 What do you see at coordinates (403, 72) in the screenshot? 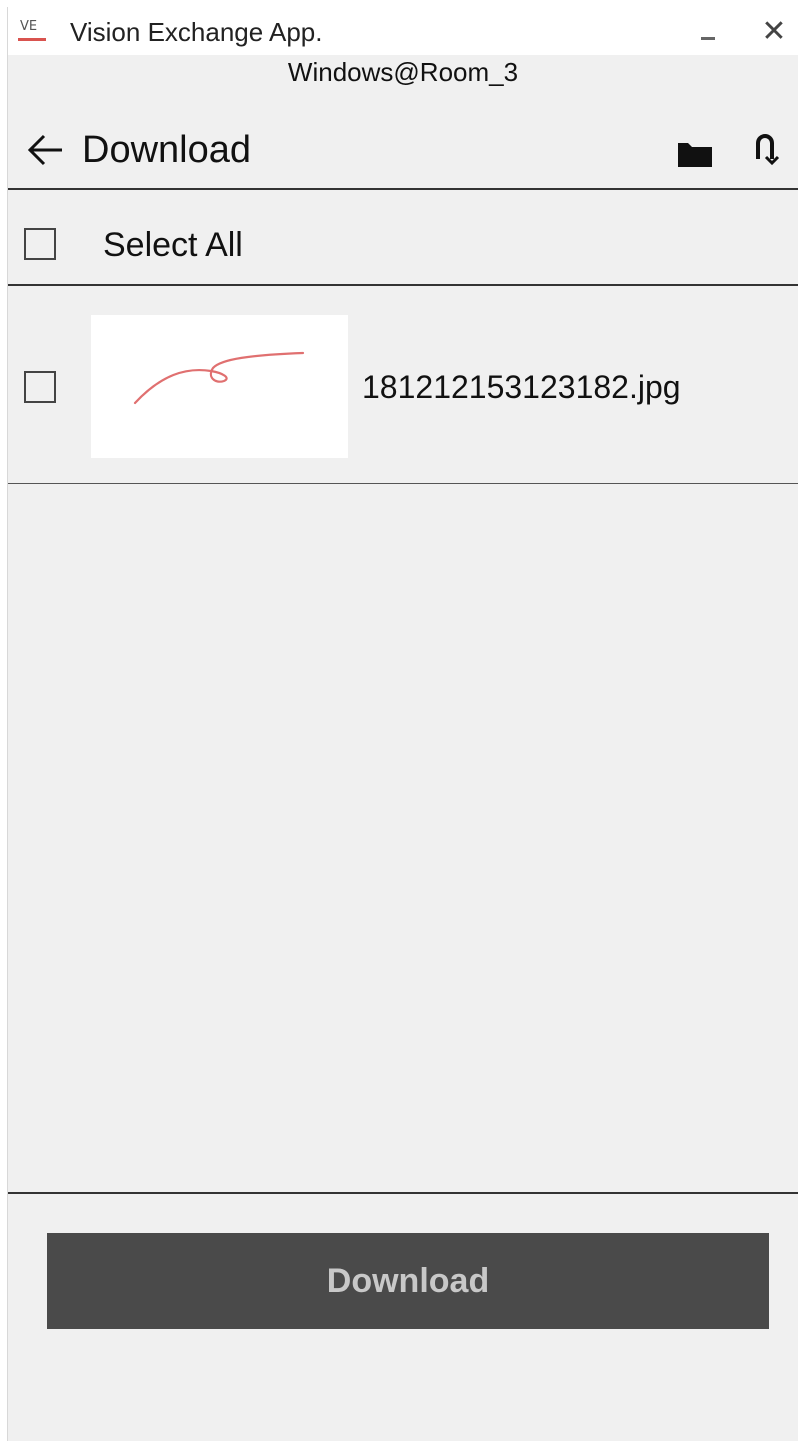
I see `room-name: Windows@Room_3` at bounding box center [403, 72].